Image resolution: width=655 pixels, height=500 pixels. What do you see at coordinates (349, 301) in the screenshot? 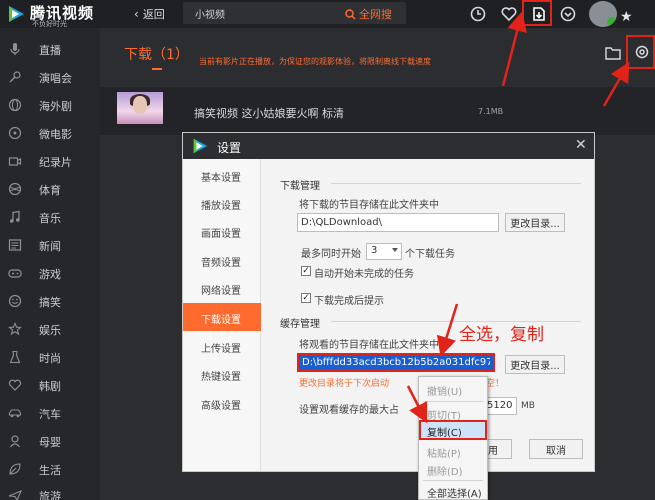
I see `notify-complete-label: 下载完成后提示` at bounding box center [349, 301].